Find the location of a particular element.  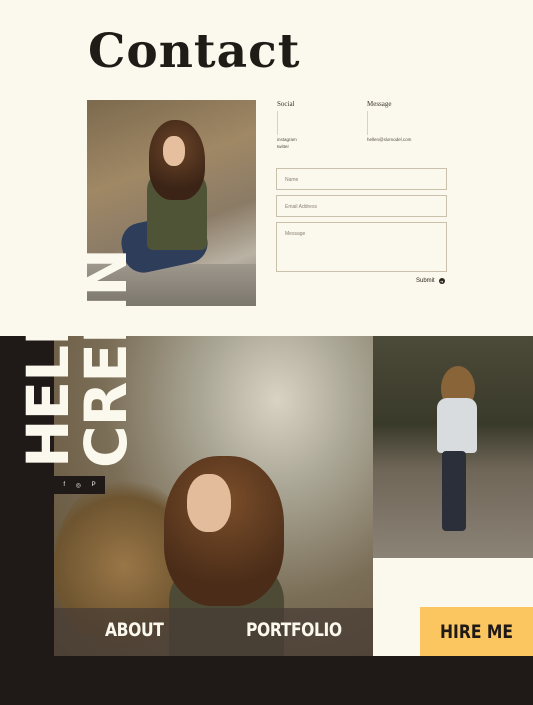

brand-name: HELLEN CRENN is located at coordinates (77, 345).